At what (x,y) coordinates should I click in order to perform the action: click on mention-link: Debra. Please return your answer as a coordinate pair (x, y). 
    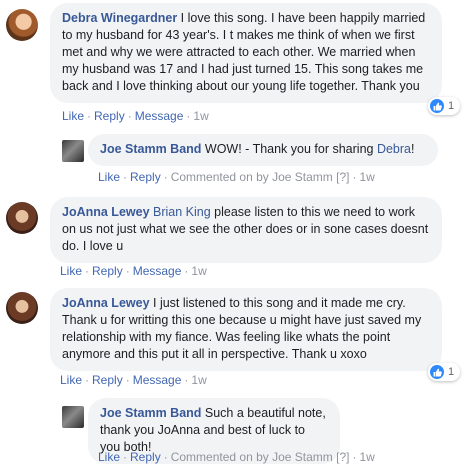
    Looking at the image, I should click on (394, 149).